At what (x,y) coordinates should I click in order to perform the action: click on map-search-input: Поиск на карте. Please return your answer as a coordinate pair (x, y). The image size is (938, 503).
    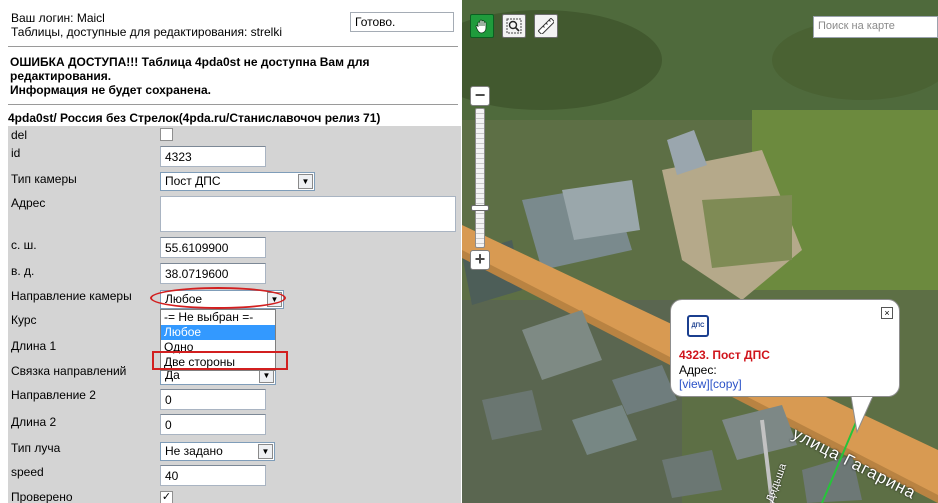
    Looking at the image, I should click on (875, 27).